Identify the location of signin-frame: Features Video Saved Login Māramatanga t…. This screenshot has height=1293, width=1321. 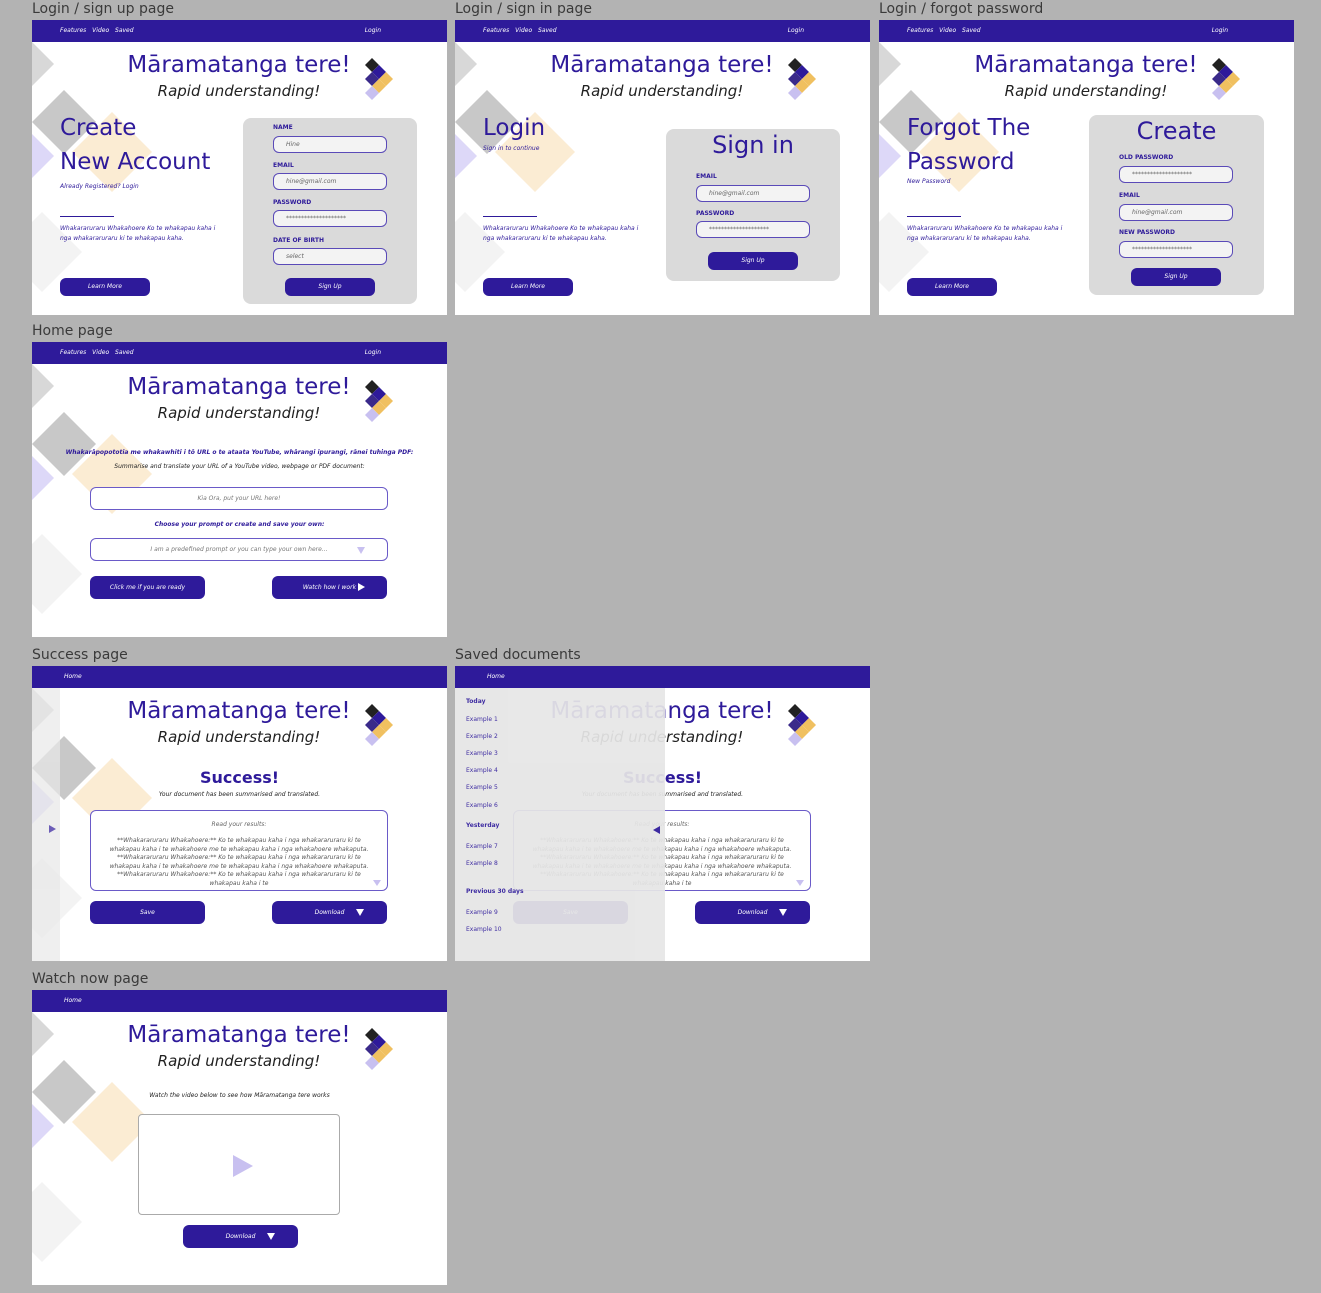
(662, 167).